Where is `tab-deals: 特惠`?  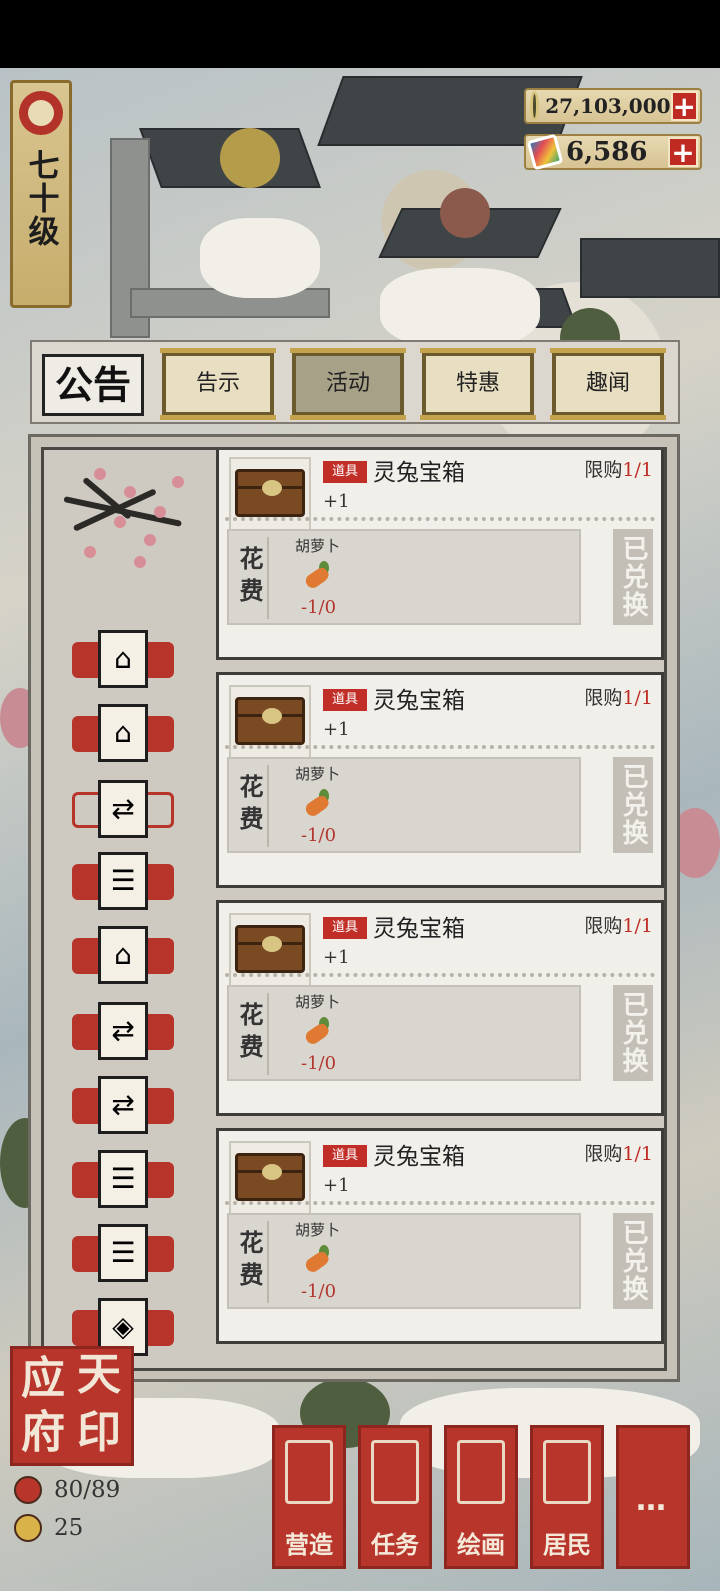
tab-deals: 特惠 is located at coordinates (478, 384).